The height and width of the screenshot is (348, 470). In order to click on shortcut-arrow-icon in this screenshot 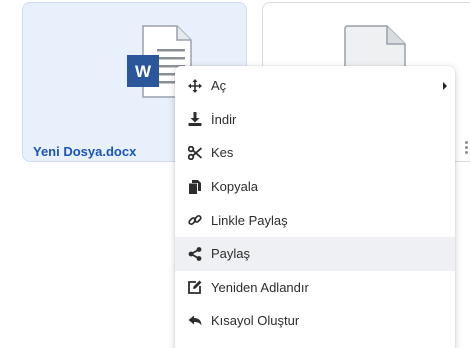, I will do `click(195, 321)`.